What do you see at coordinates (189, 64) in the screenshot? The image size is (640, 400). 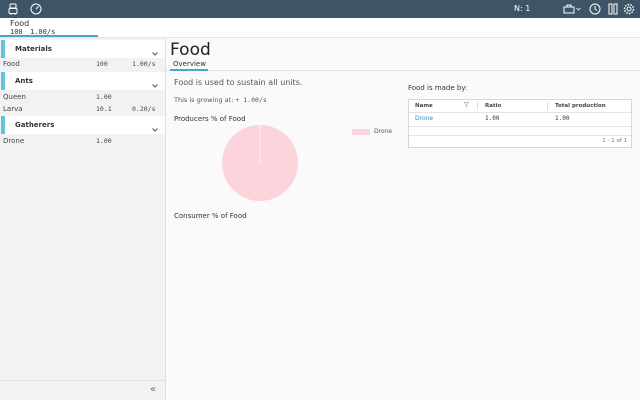 I see `tab-overview: Overview` at bounding box center [189, 64].